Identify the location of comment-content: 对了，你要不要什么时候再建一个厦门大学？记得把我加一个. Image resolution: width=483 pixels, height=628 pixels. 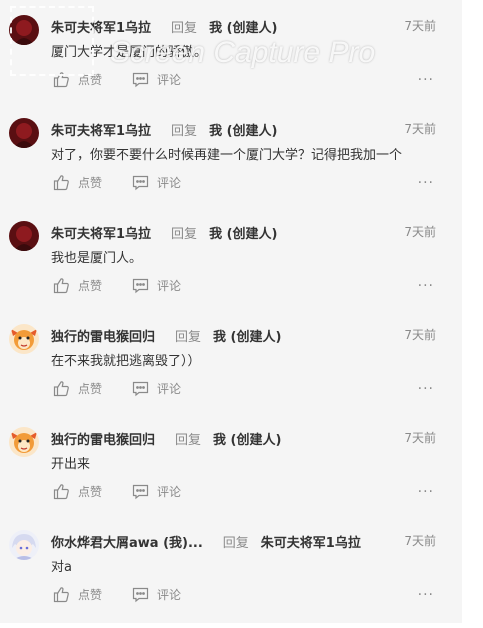
(227, 155).